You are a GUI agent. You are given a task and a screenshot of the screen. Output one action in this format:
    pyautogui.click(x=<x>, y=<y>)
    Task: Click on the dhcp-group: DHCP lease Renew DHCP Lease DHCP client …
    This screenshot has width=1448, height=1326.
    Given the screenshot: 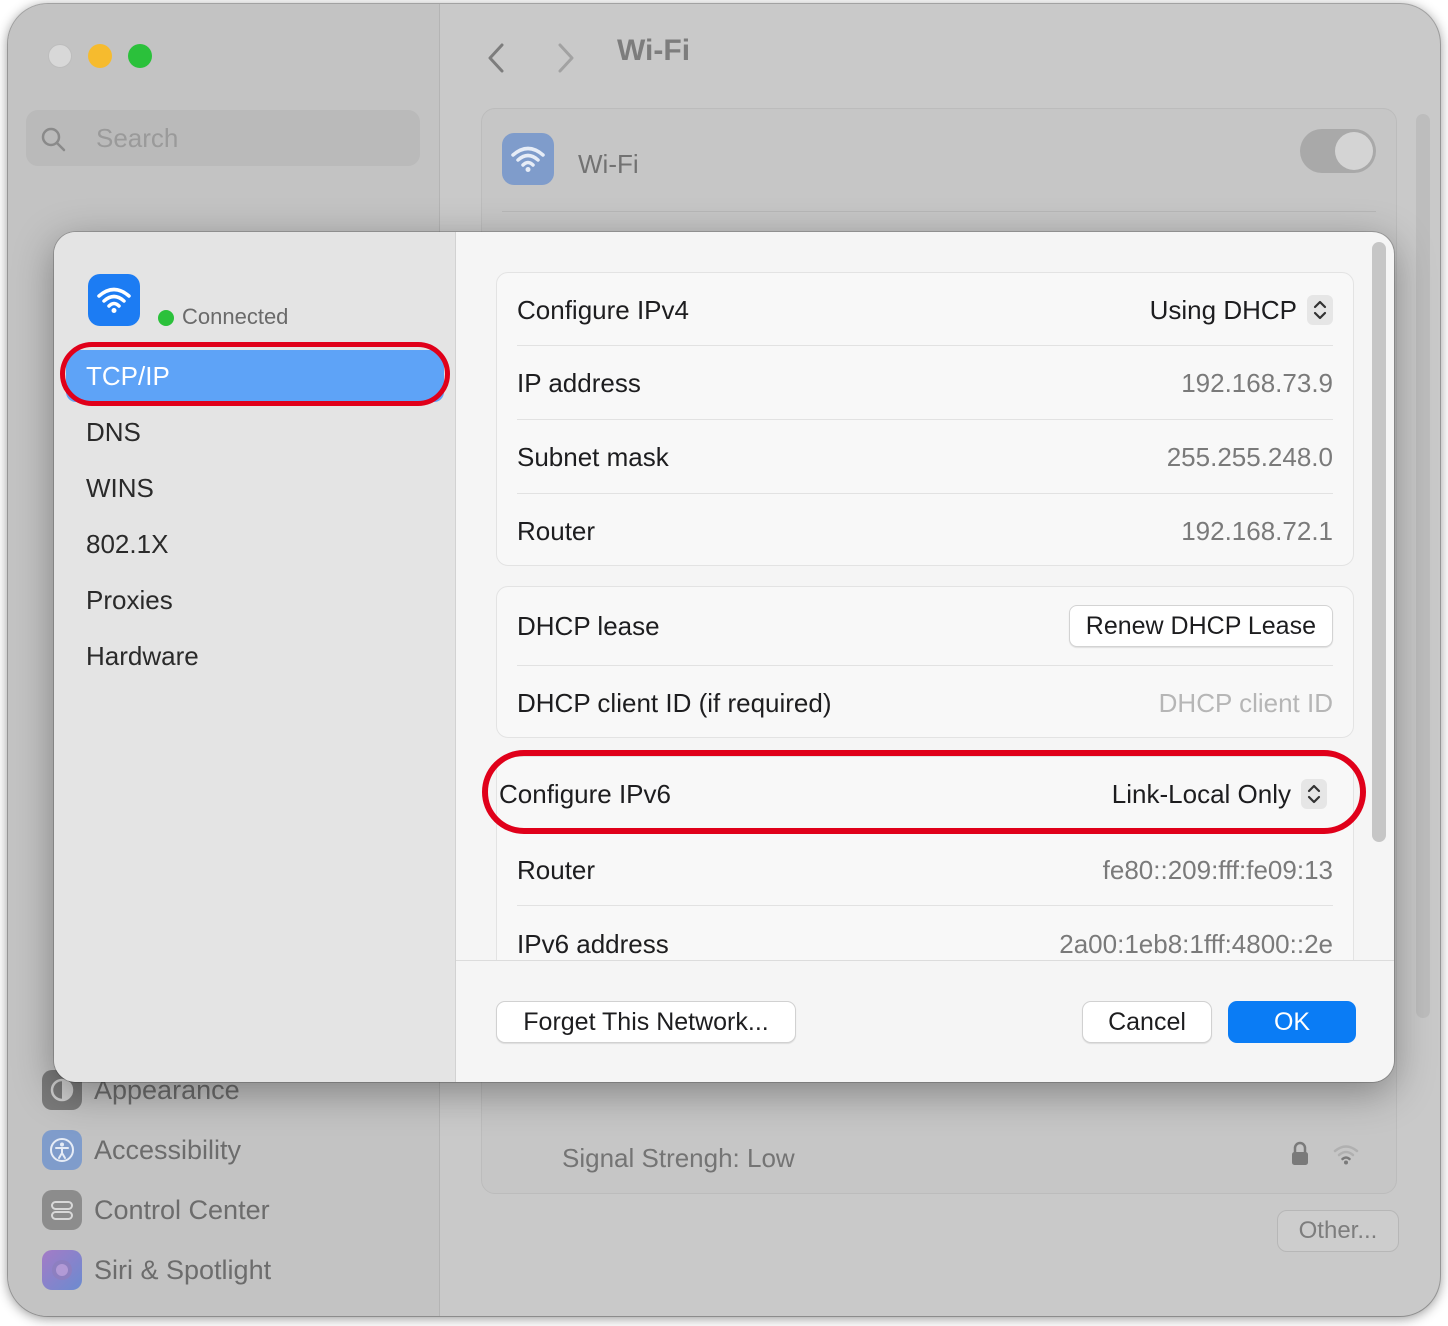 What is the action you would take?
    pyautogui.click(x=925, y=662)
    